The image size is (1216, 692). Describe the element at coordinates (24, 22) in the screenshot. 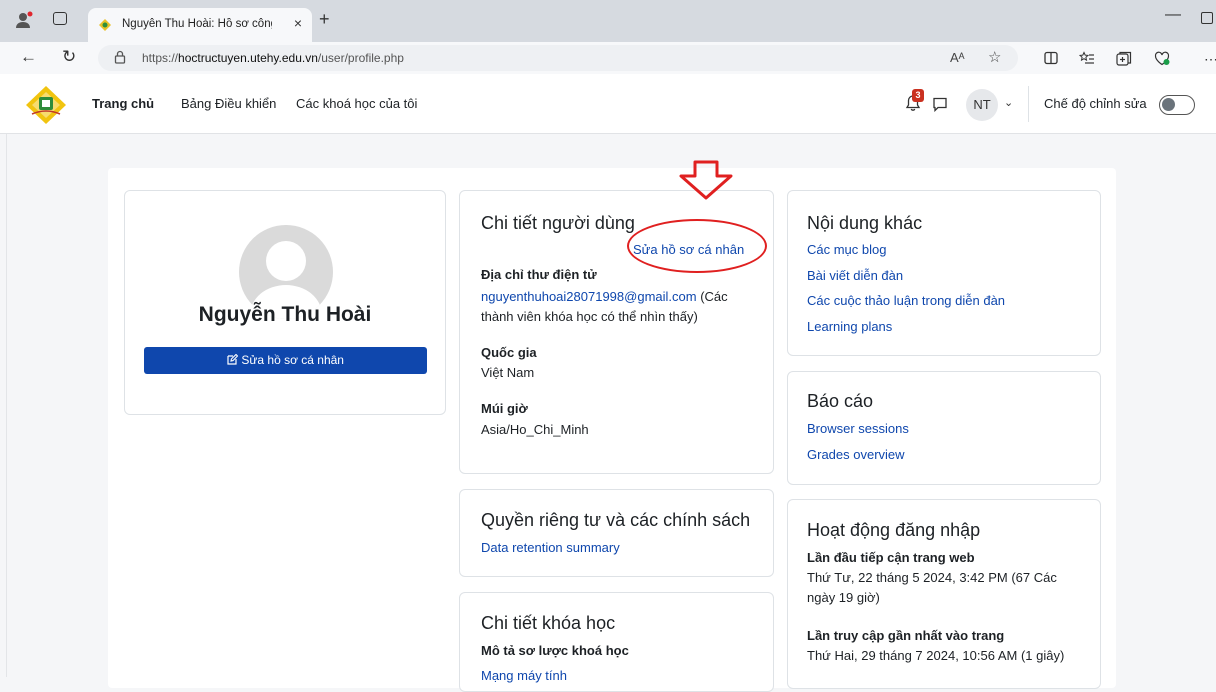

I see `browser-profile-icon` at that location.